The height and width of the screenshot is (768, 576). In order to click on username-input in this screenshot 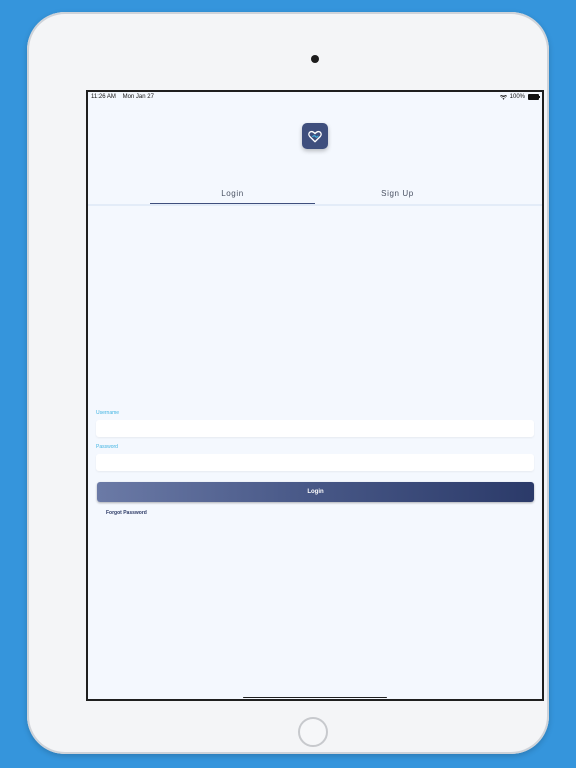, I will do `click(315, 428)`.